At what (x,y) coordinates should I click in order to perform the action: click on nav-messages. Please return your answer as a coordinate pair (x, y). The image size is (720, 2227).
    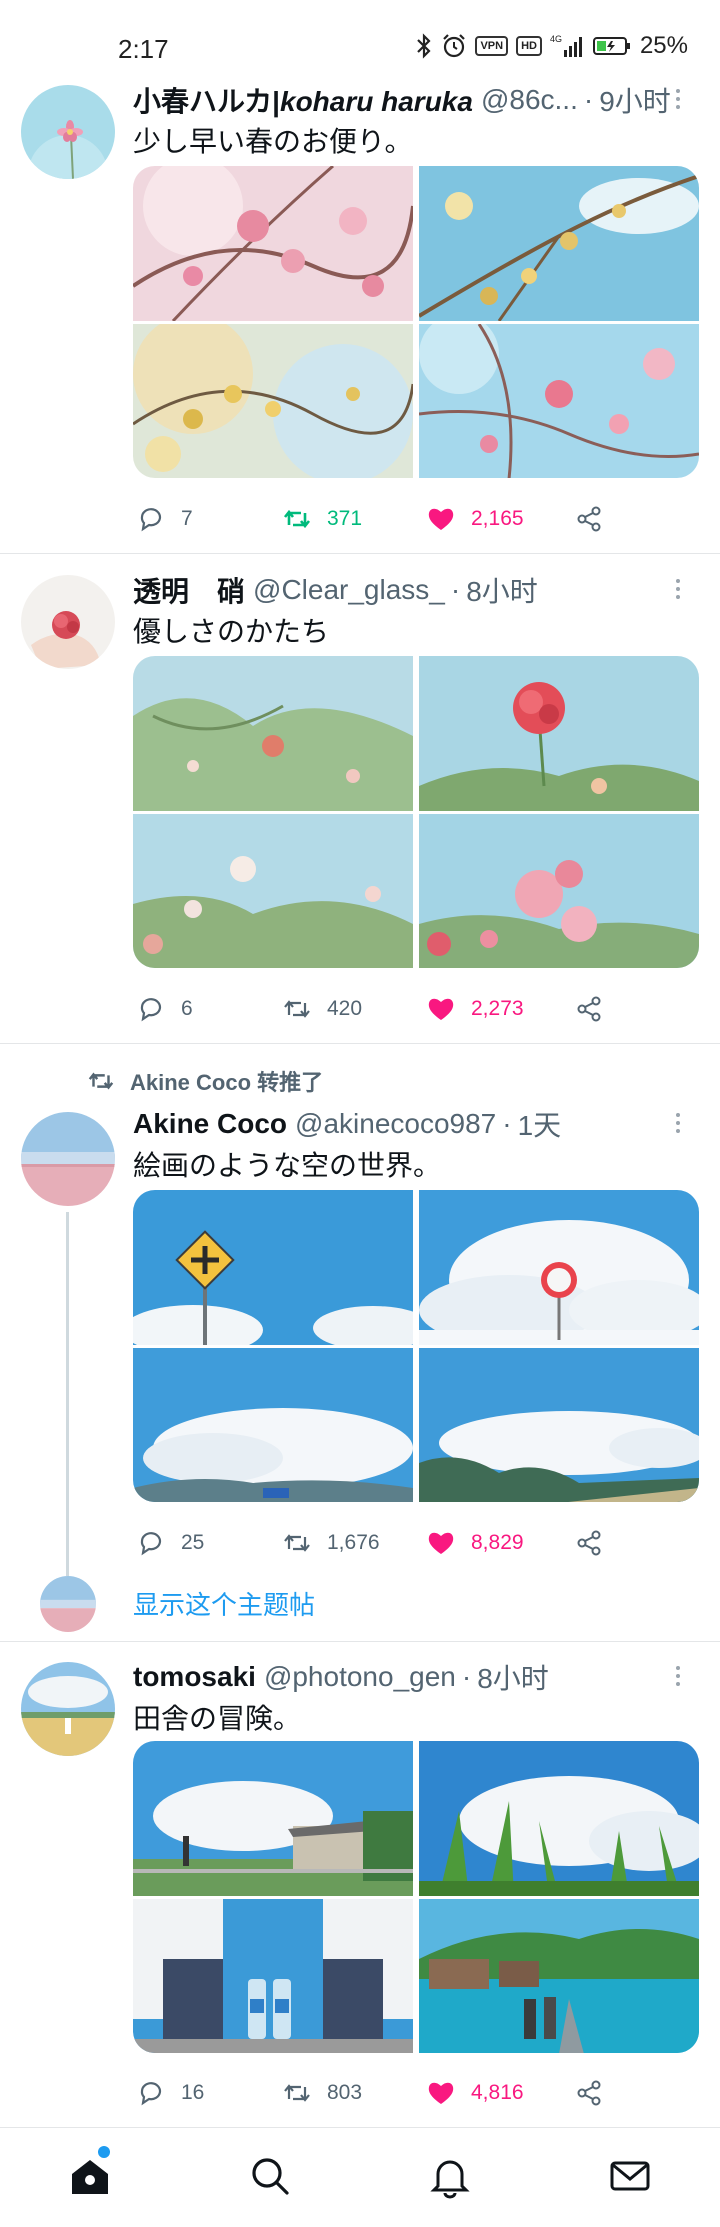
    Looking at the image, I should click on (630, 2176).